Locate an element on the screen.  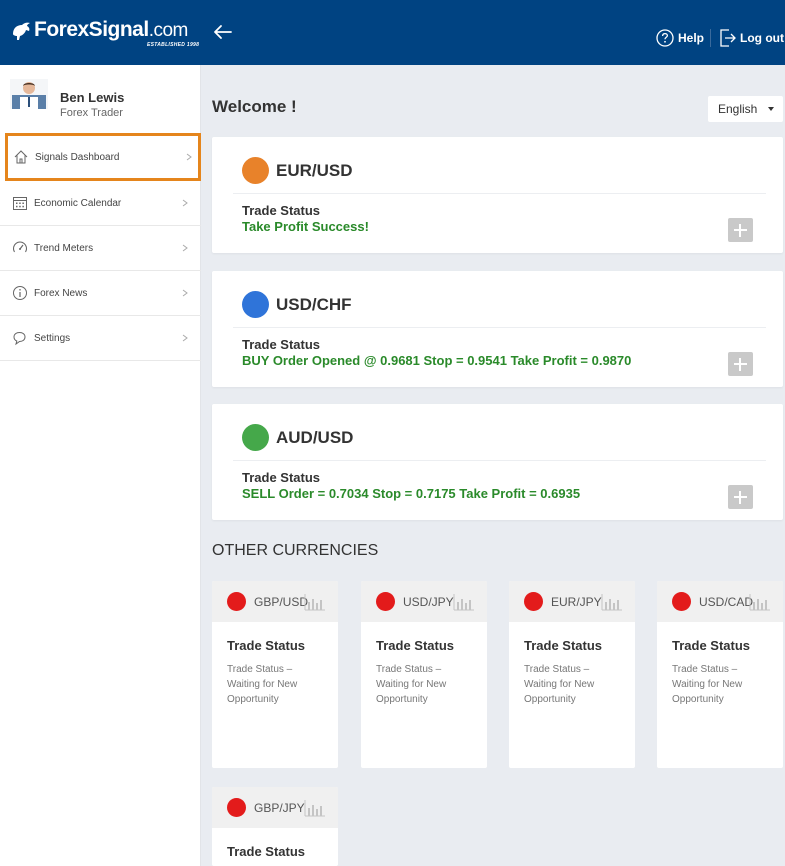
help-icon is located at coordinates (665, 38).